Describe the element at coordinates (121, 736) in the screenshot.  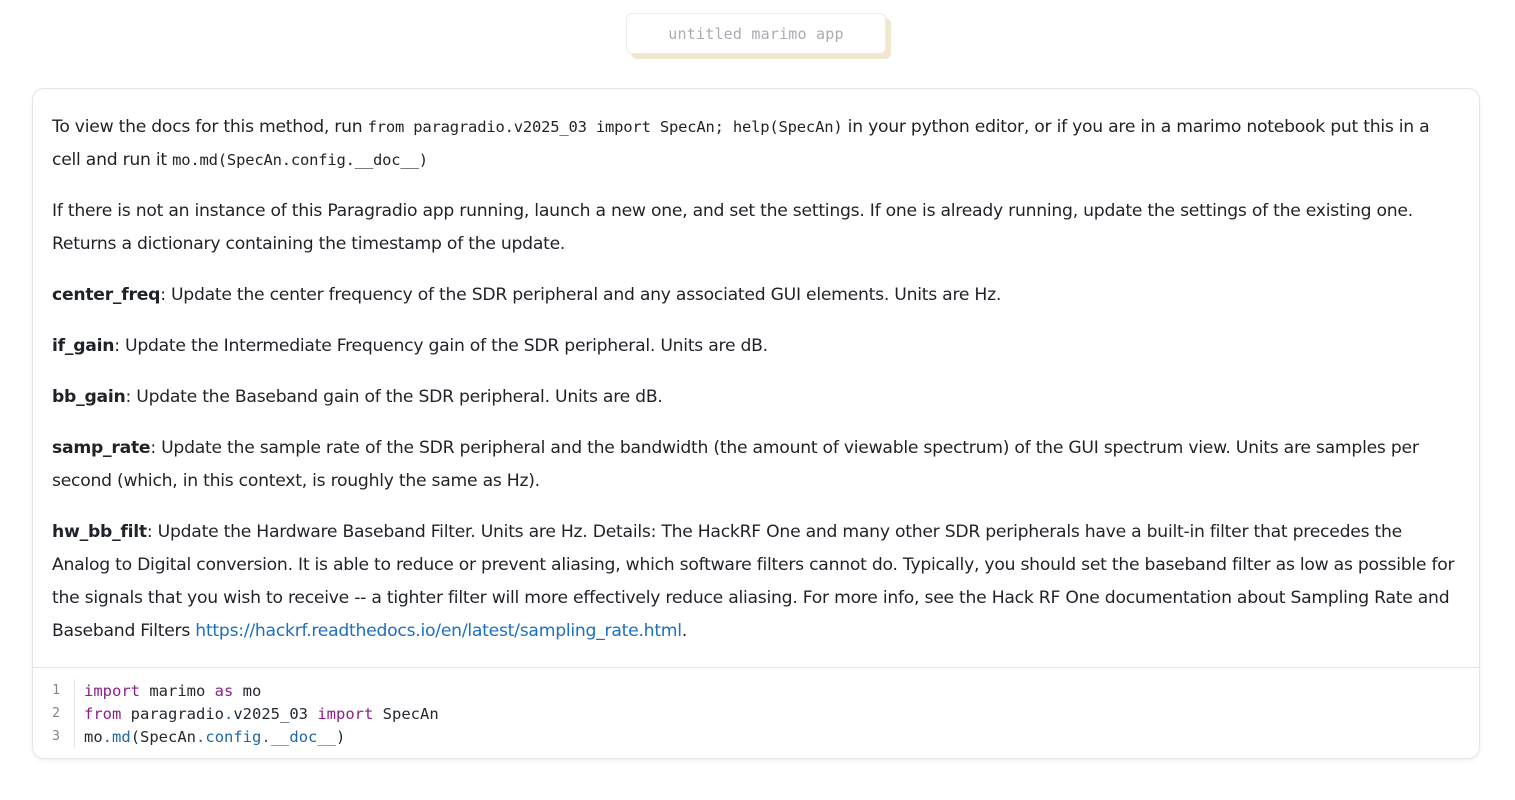
I see `code-attribute: md` at that location.